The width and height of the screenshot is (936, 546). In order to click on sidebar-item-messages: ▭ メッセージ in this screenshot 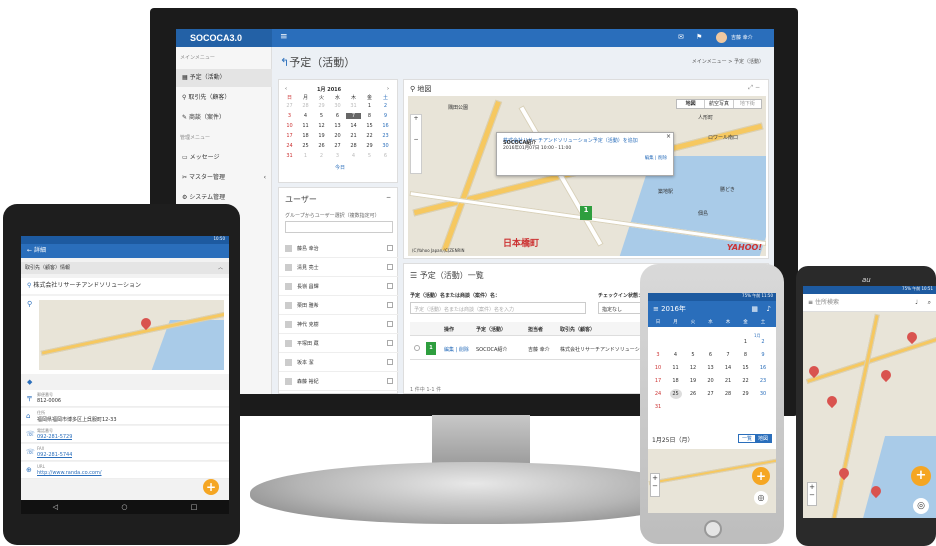, I will do `click(224, 158)`.